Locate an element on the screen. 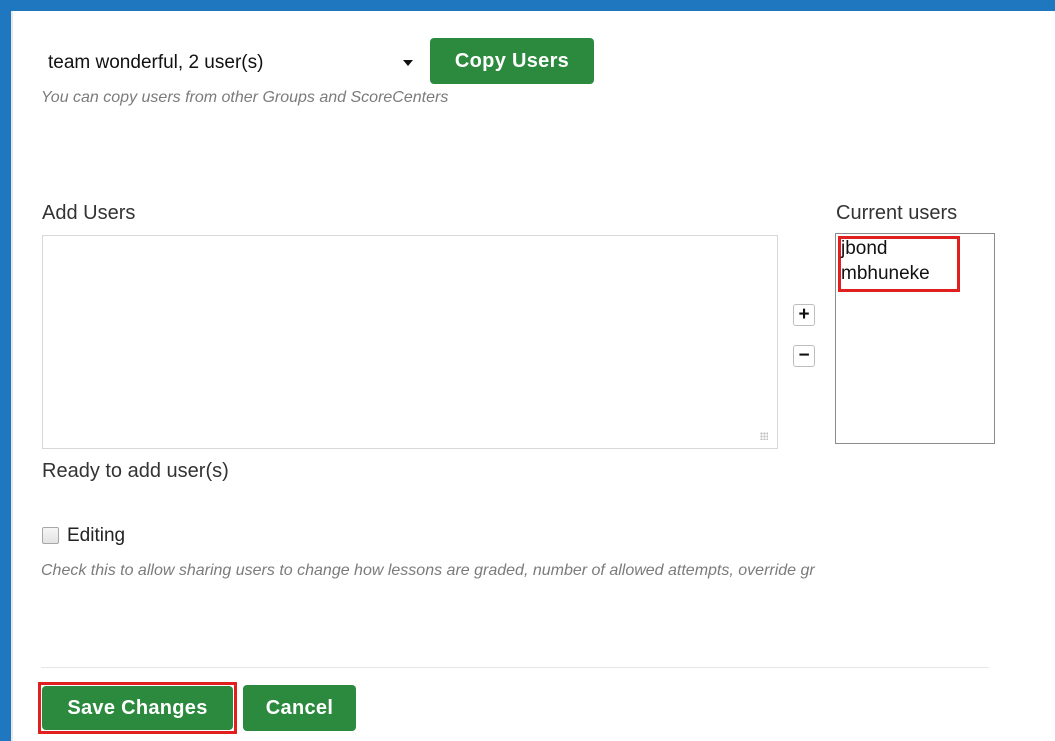 The width and height of the screenshot is (1055, 741). current-users-list: jbond mbhuneke is located at coordinates (915, 338).